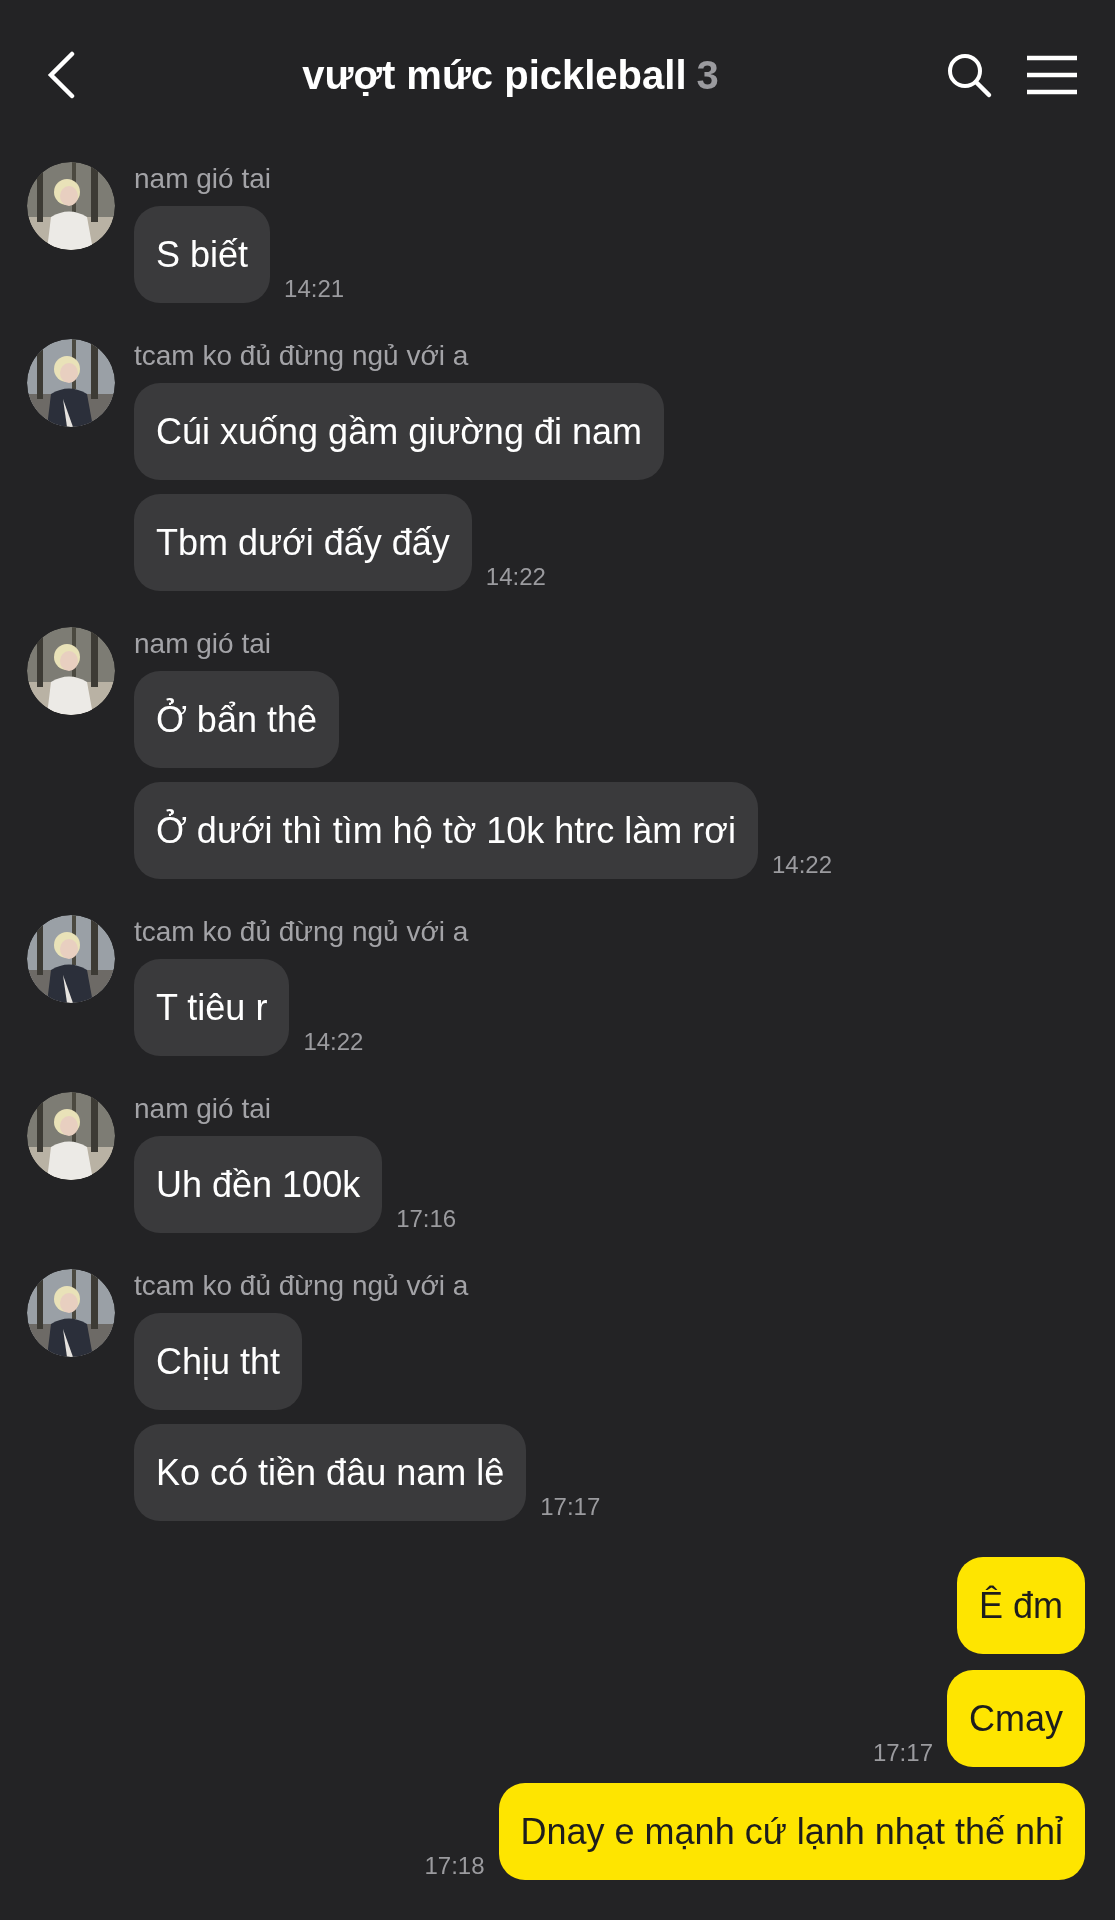  Describe the element at coordinates (314, 289) in the screenshot. I see `message-time: 14:21` at that location.